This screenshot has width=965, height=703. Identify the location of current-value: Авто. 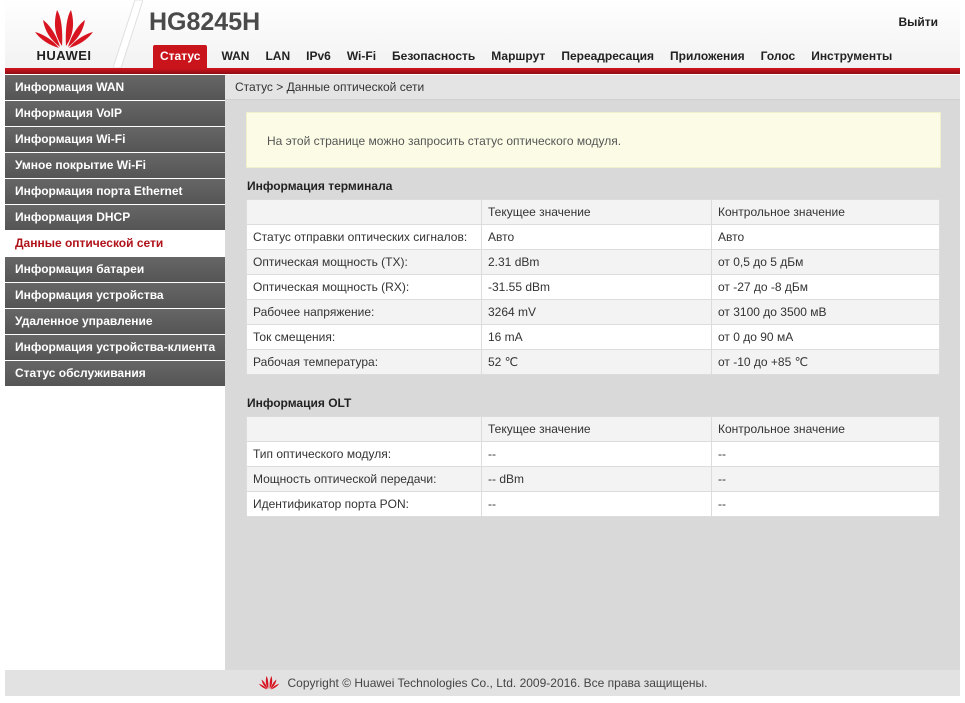
(596, 237).